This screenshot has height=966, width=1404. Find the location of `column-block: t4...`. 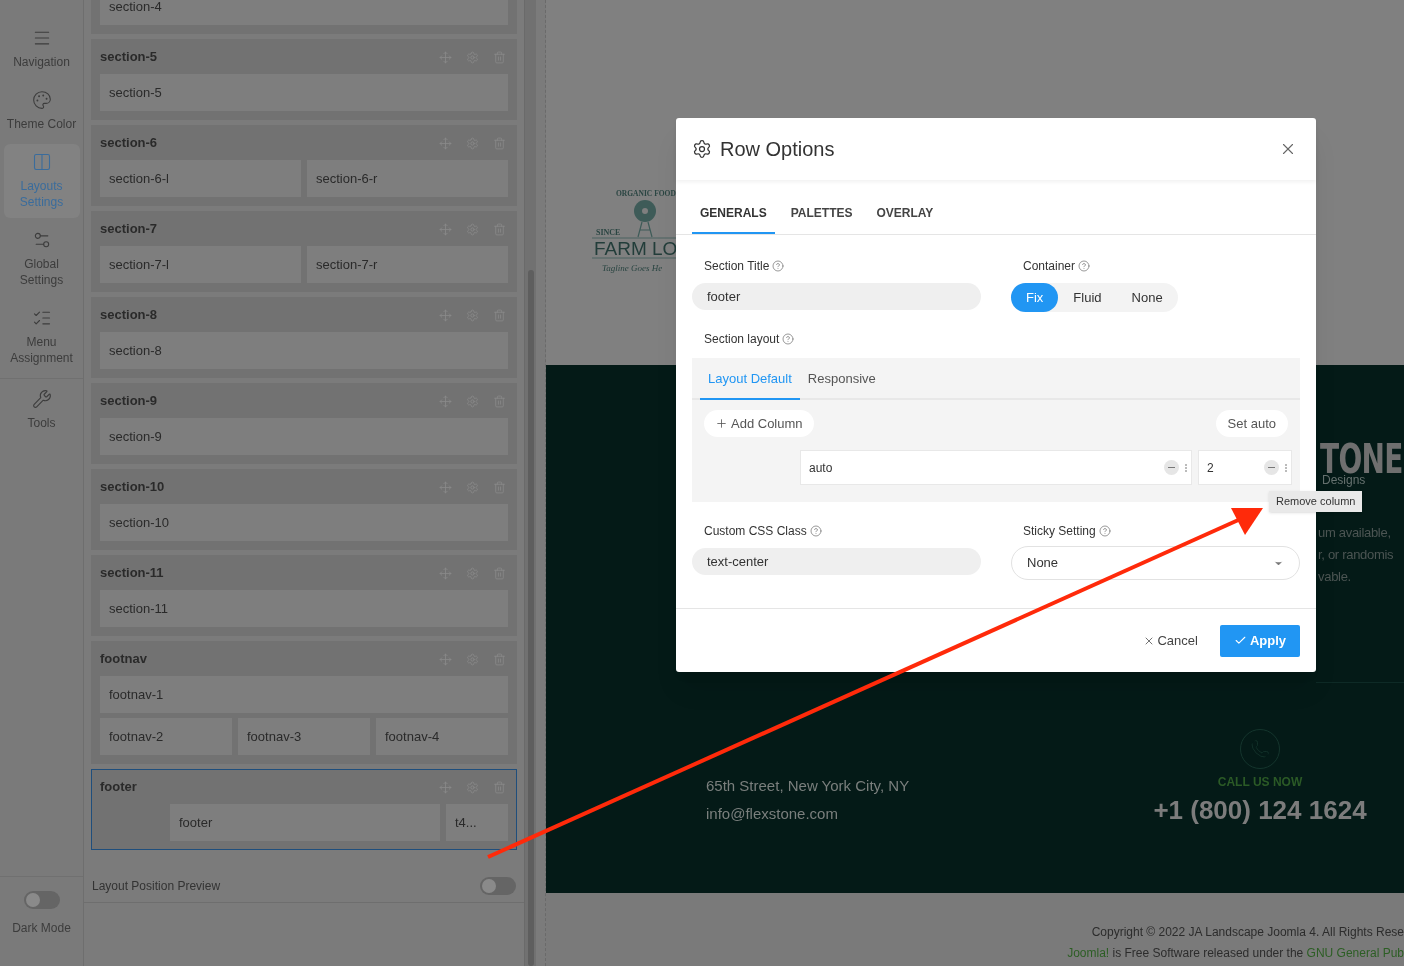

column-block: t4... is located at coordinates (477, 822).